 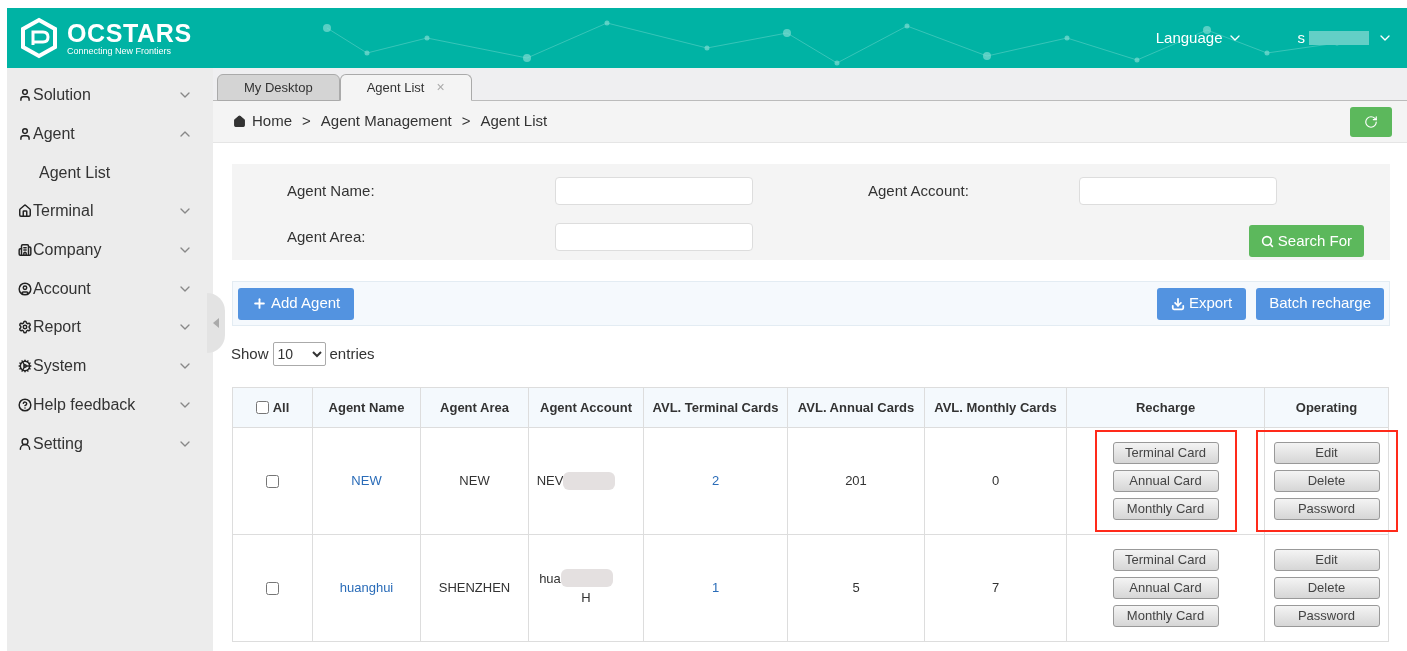 What do you see at coordinates (106, 134) in the screenshot?
I see `sidebar-item: Agent` at bounding box center [106, 134].